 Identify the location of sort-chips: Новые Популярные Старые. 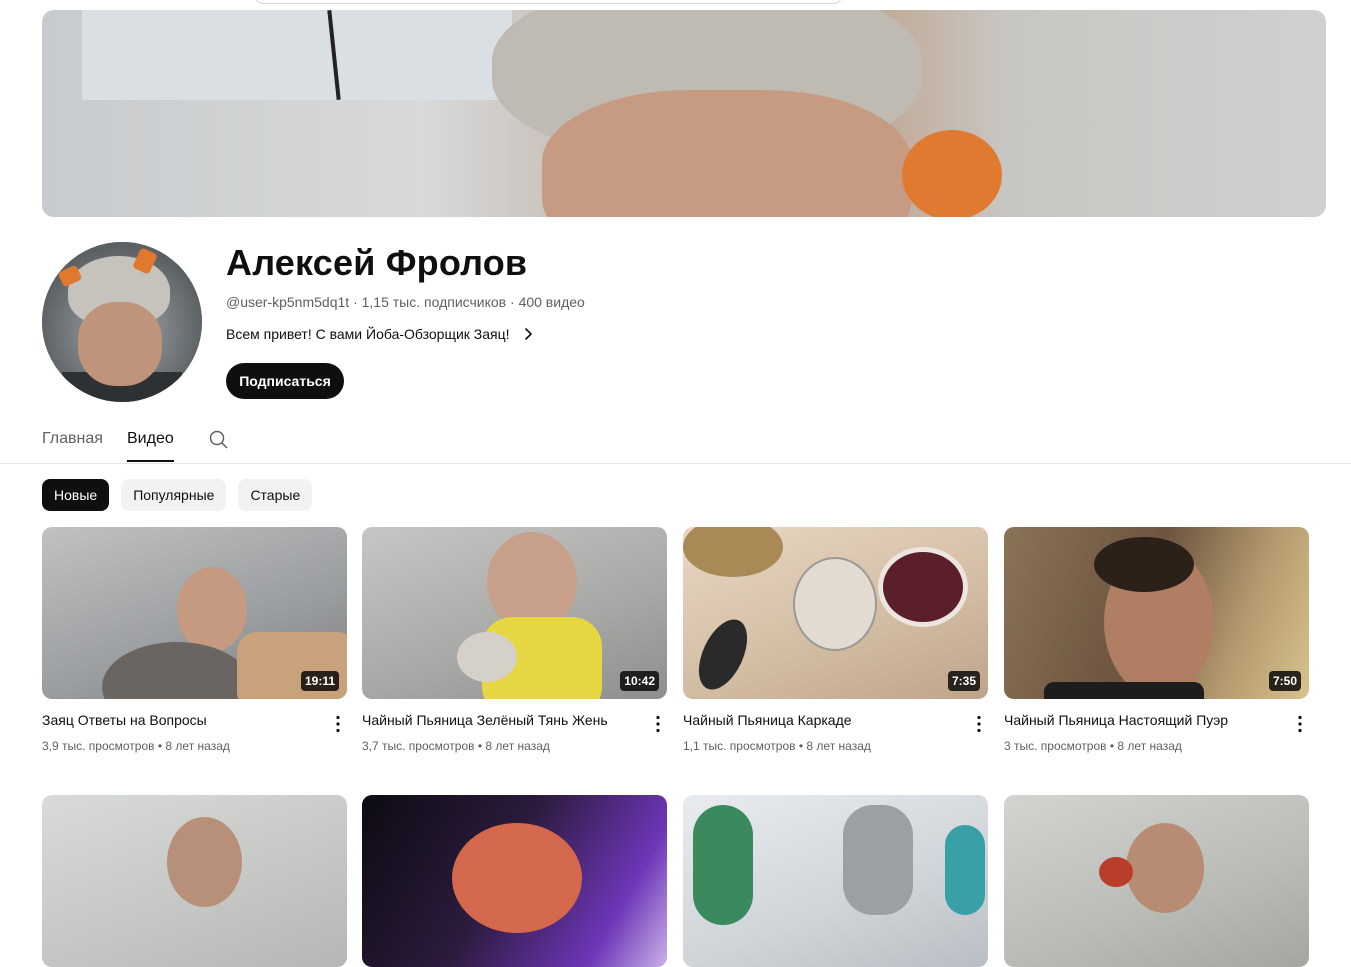
(177, 495).